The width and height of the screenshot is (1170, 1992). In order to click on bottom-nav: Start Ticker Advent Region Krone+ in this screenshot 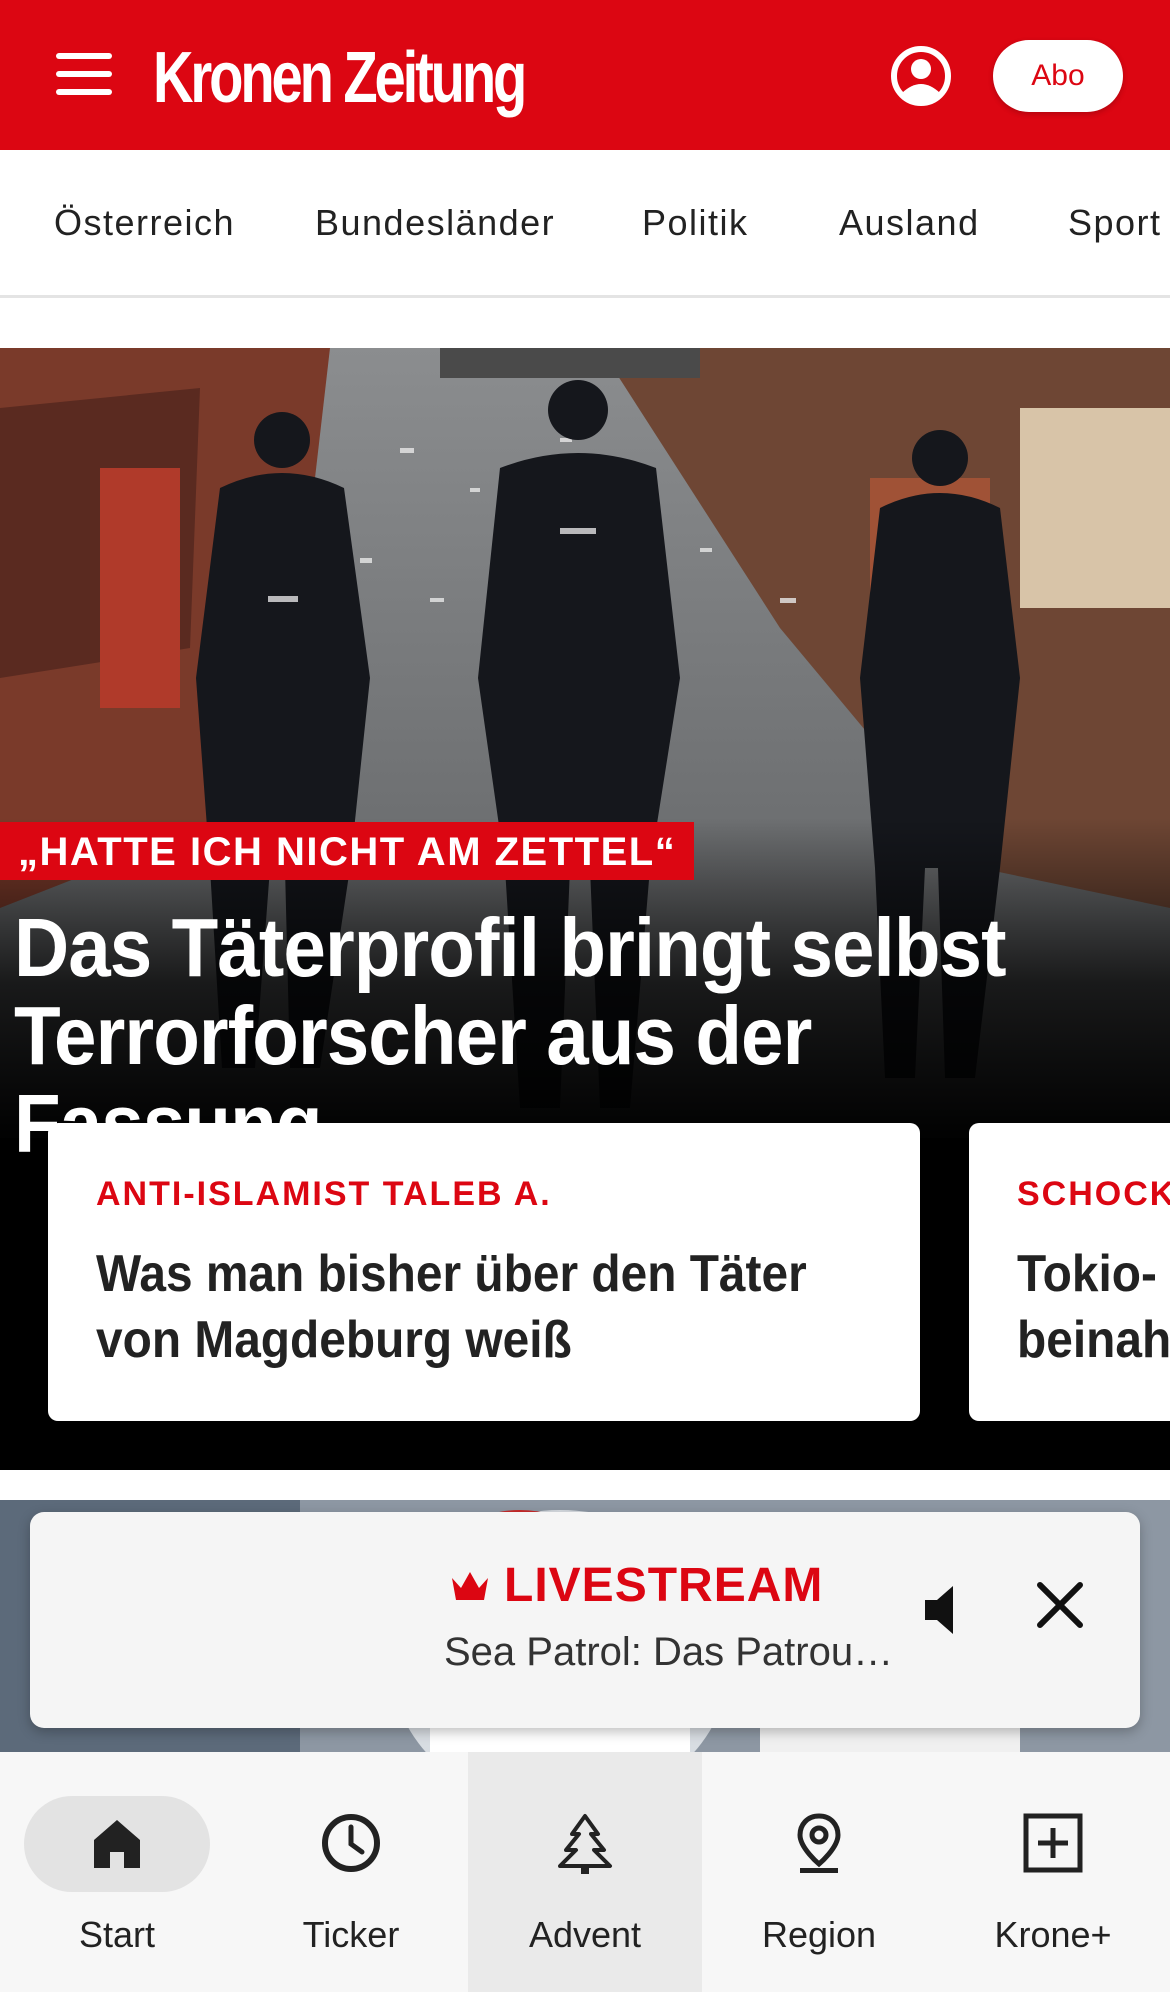, I will do `click(585, 1872)`.